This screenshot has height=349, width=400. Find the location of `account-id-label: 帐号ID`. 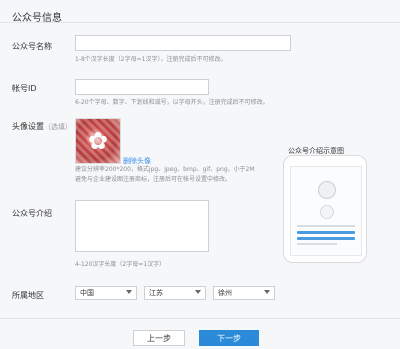

account-id-label: 帐号ID is located at coordinates (24, 88).